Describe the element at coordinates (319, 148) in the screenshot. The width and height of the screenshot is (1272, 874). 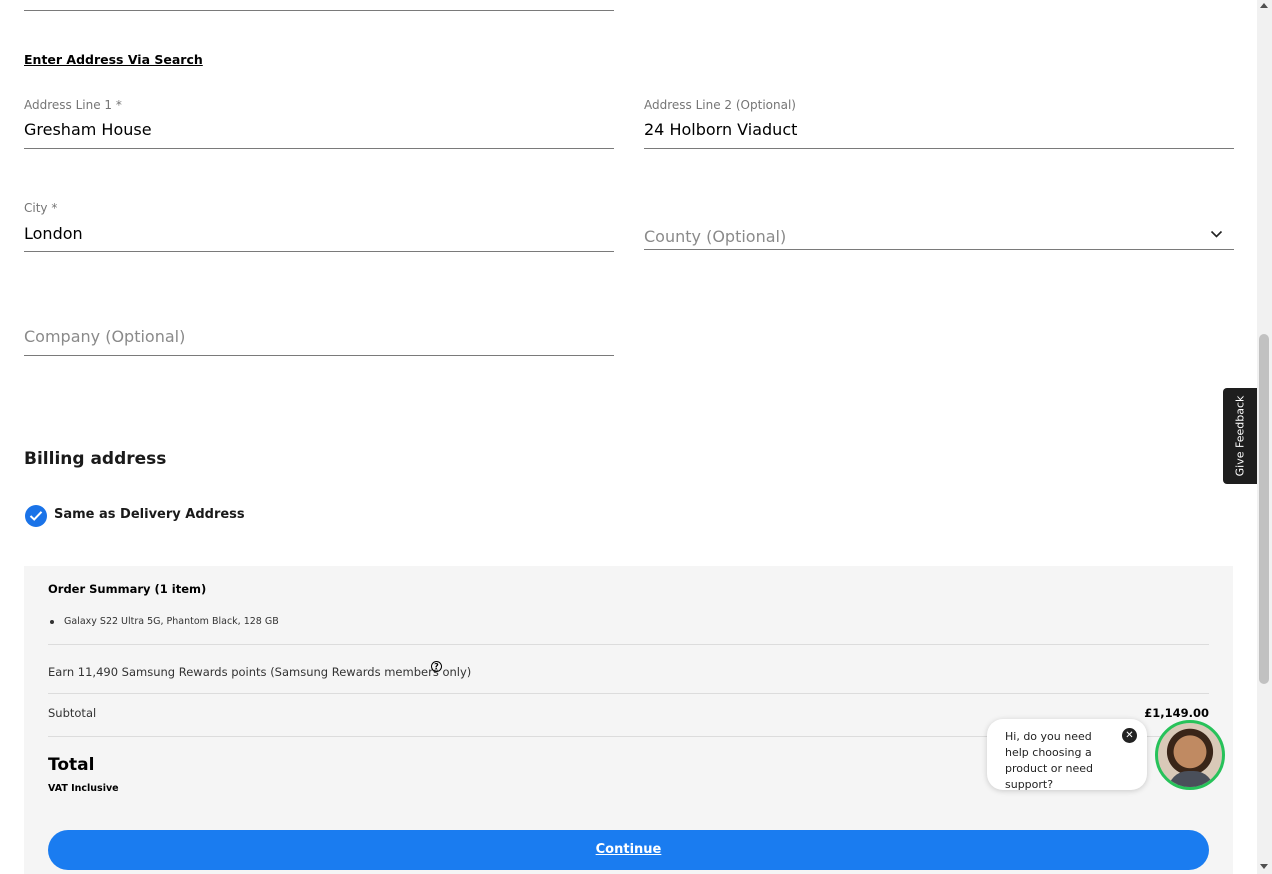
I see `address-line1-underline` at that location.